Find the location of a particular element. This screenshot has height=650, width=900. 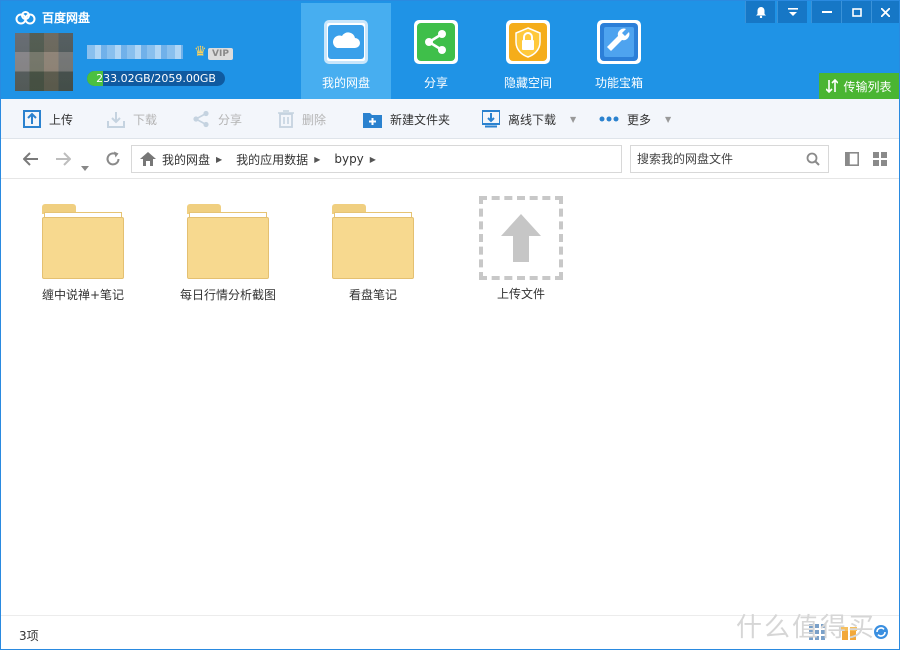

tab-toolbox: 功能宝箱 is located at coordinates (619, 51).